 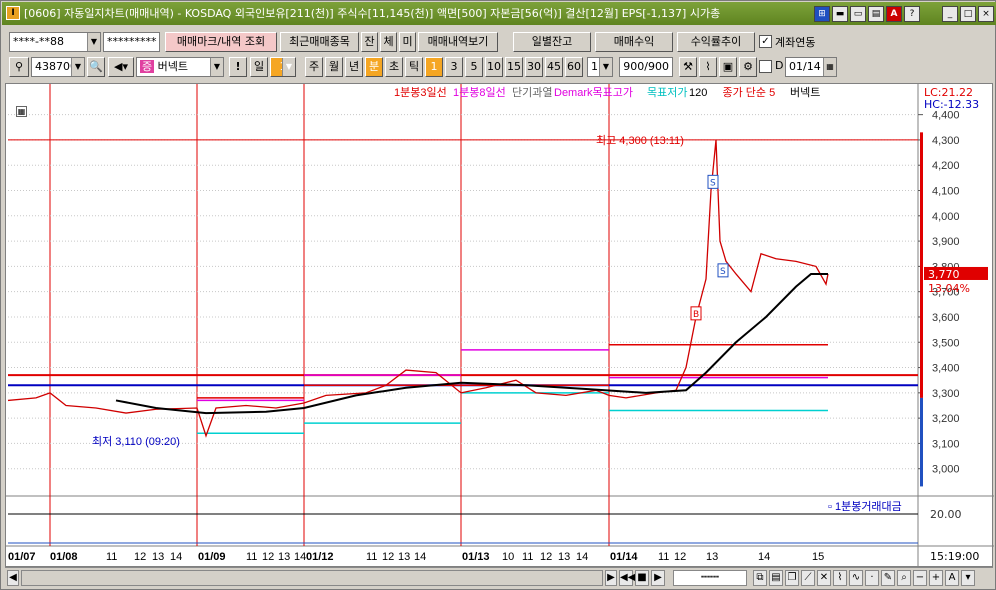 I want to click on interval-5: 5, so click(x=474, y=67).